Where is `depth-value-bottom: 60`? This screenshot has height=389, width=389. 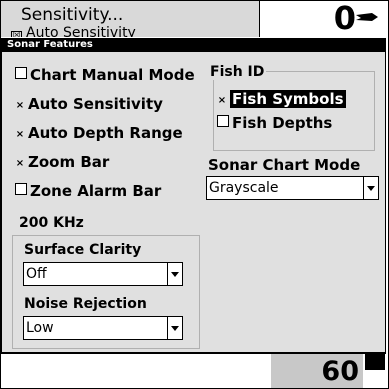 depth-value-bottom: 60 is located at coordinates (340, 371).